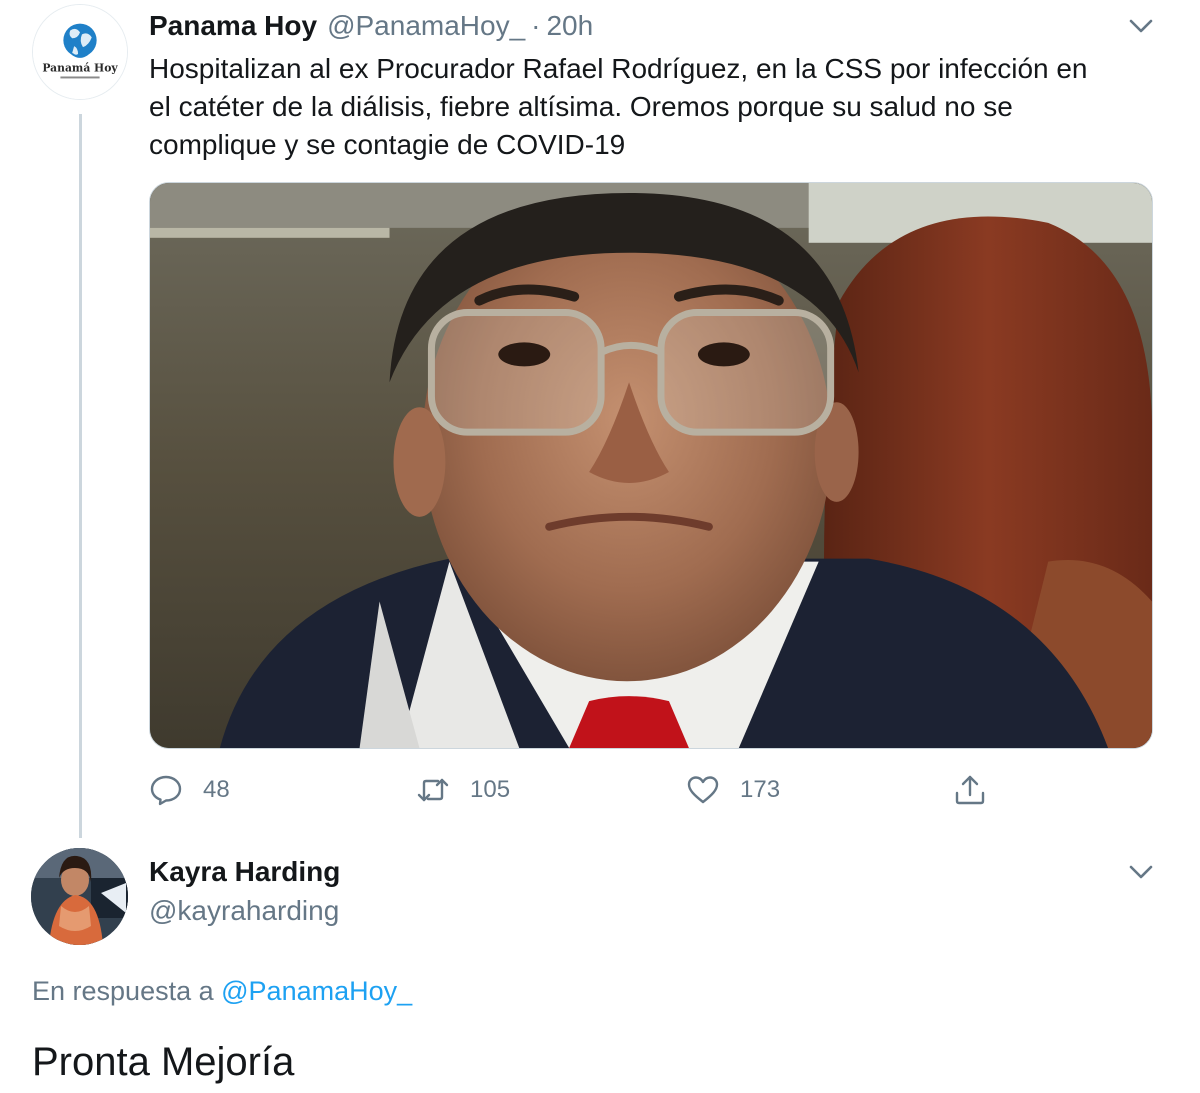 This screenshot has height=1093, width=1200. Describe the element at coordinates (189, 790) in the screenshot. I see `reply-action: 48` at that location.